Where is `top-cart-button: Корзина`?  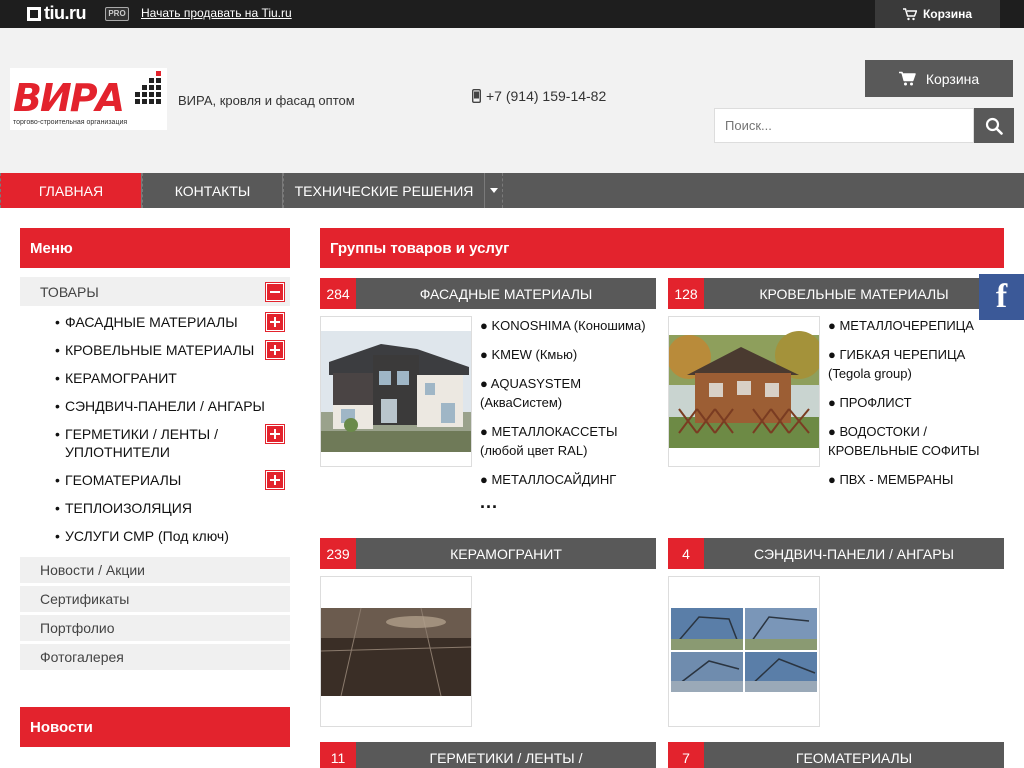 top-cart-button: Корзина is located at coordinates (937, 14).